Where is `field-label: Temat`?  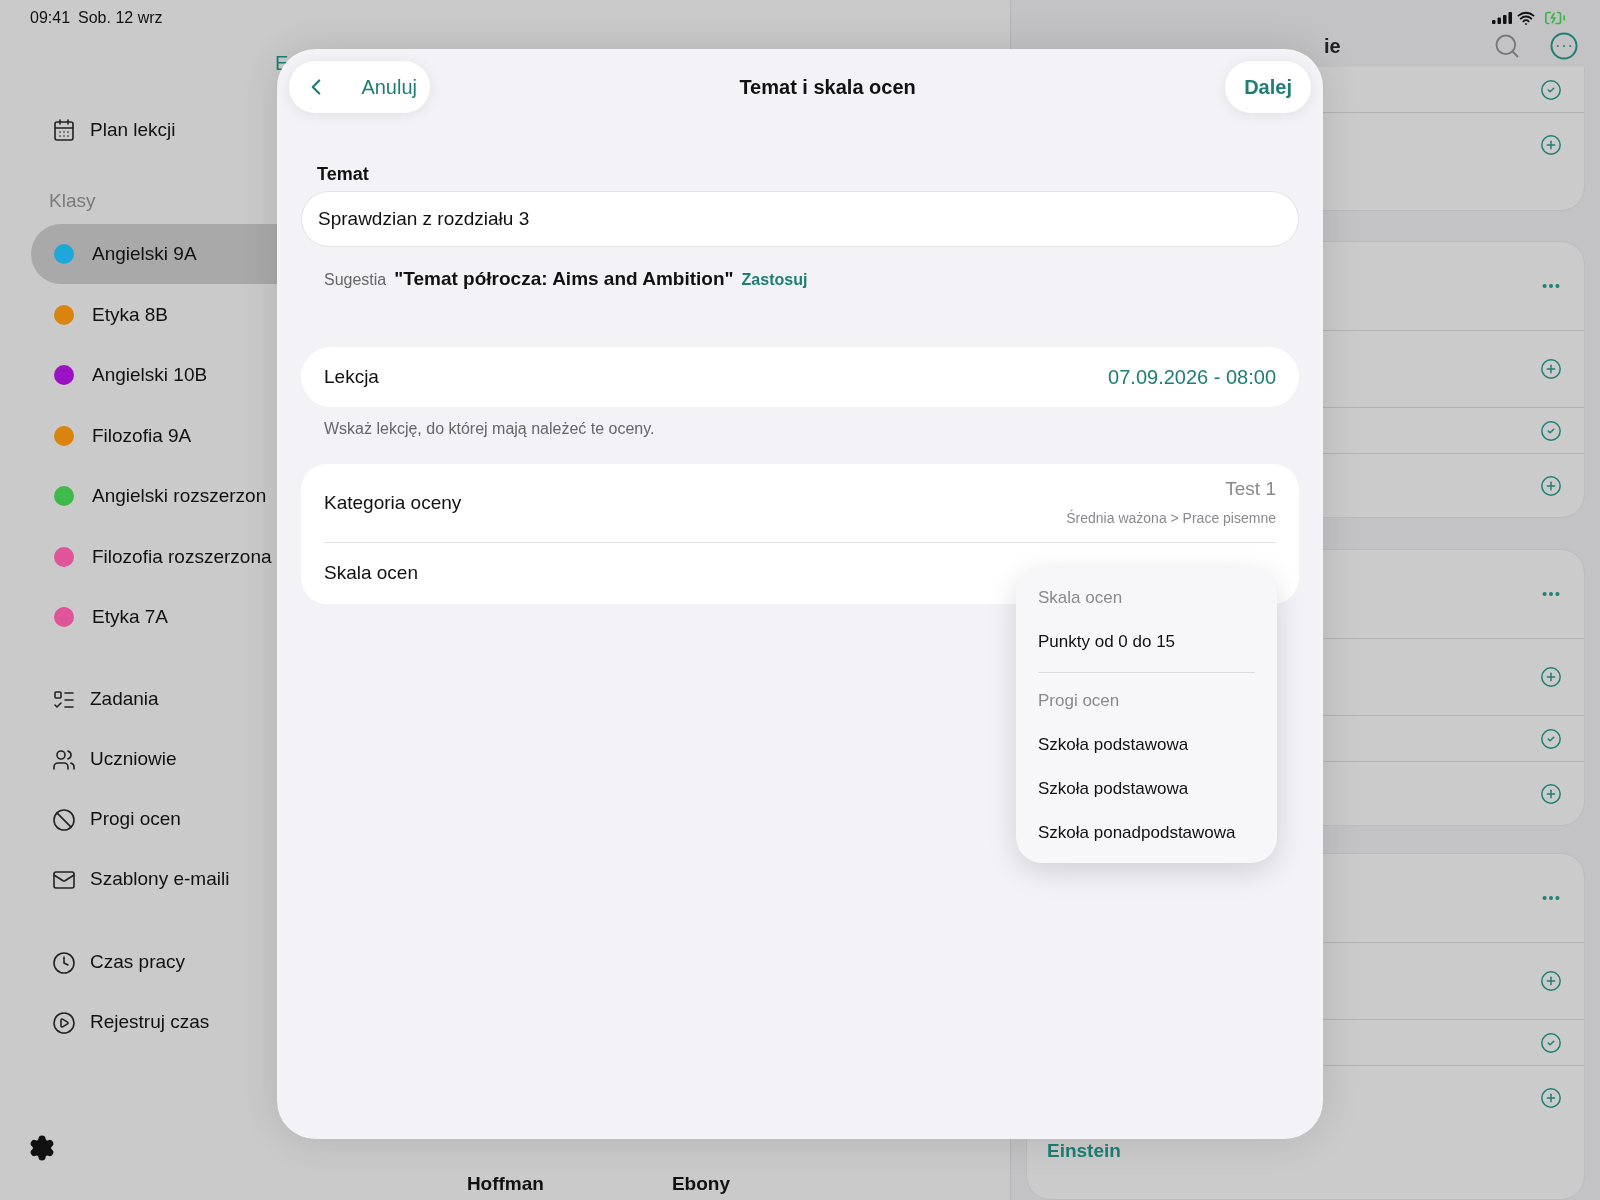
field-label: Temat is located at coordinates (343, 174).